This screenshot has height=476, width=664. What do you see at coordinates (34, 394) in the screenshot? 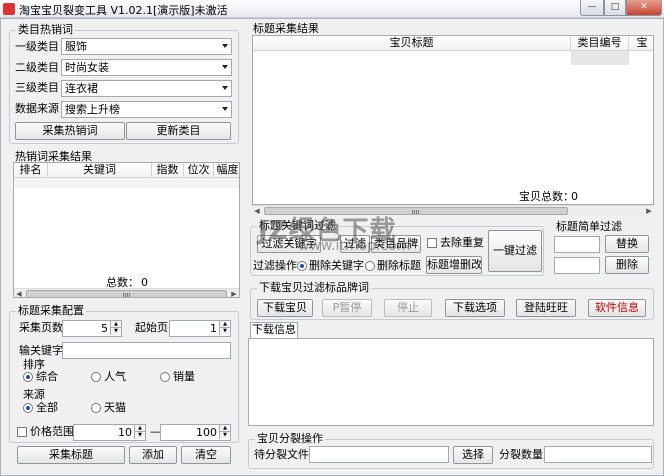
I see `source-filter-label: 来源` at bounding box center [34, 394].